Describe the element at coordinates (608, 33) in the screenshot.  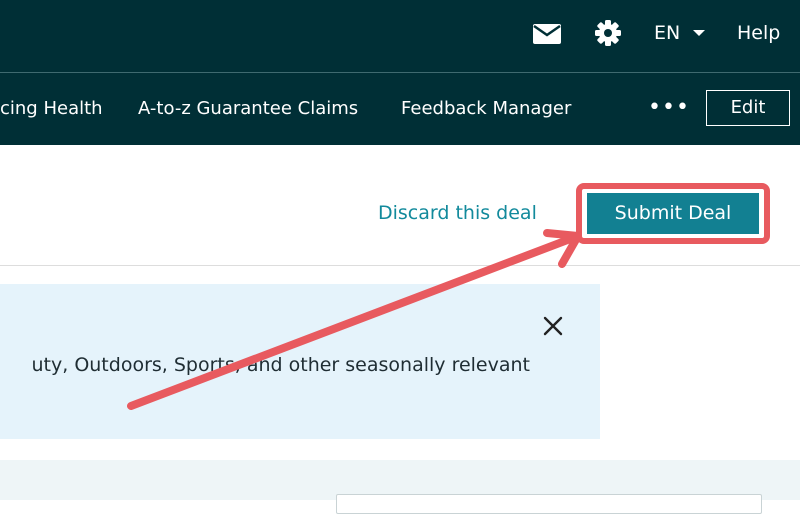
I see `gear-icon` at that location.